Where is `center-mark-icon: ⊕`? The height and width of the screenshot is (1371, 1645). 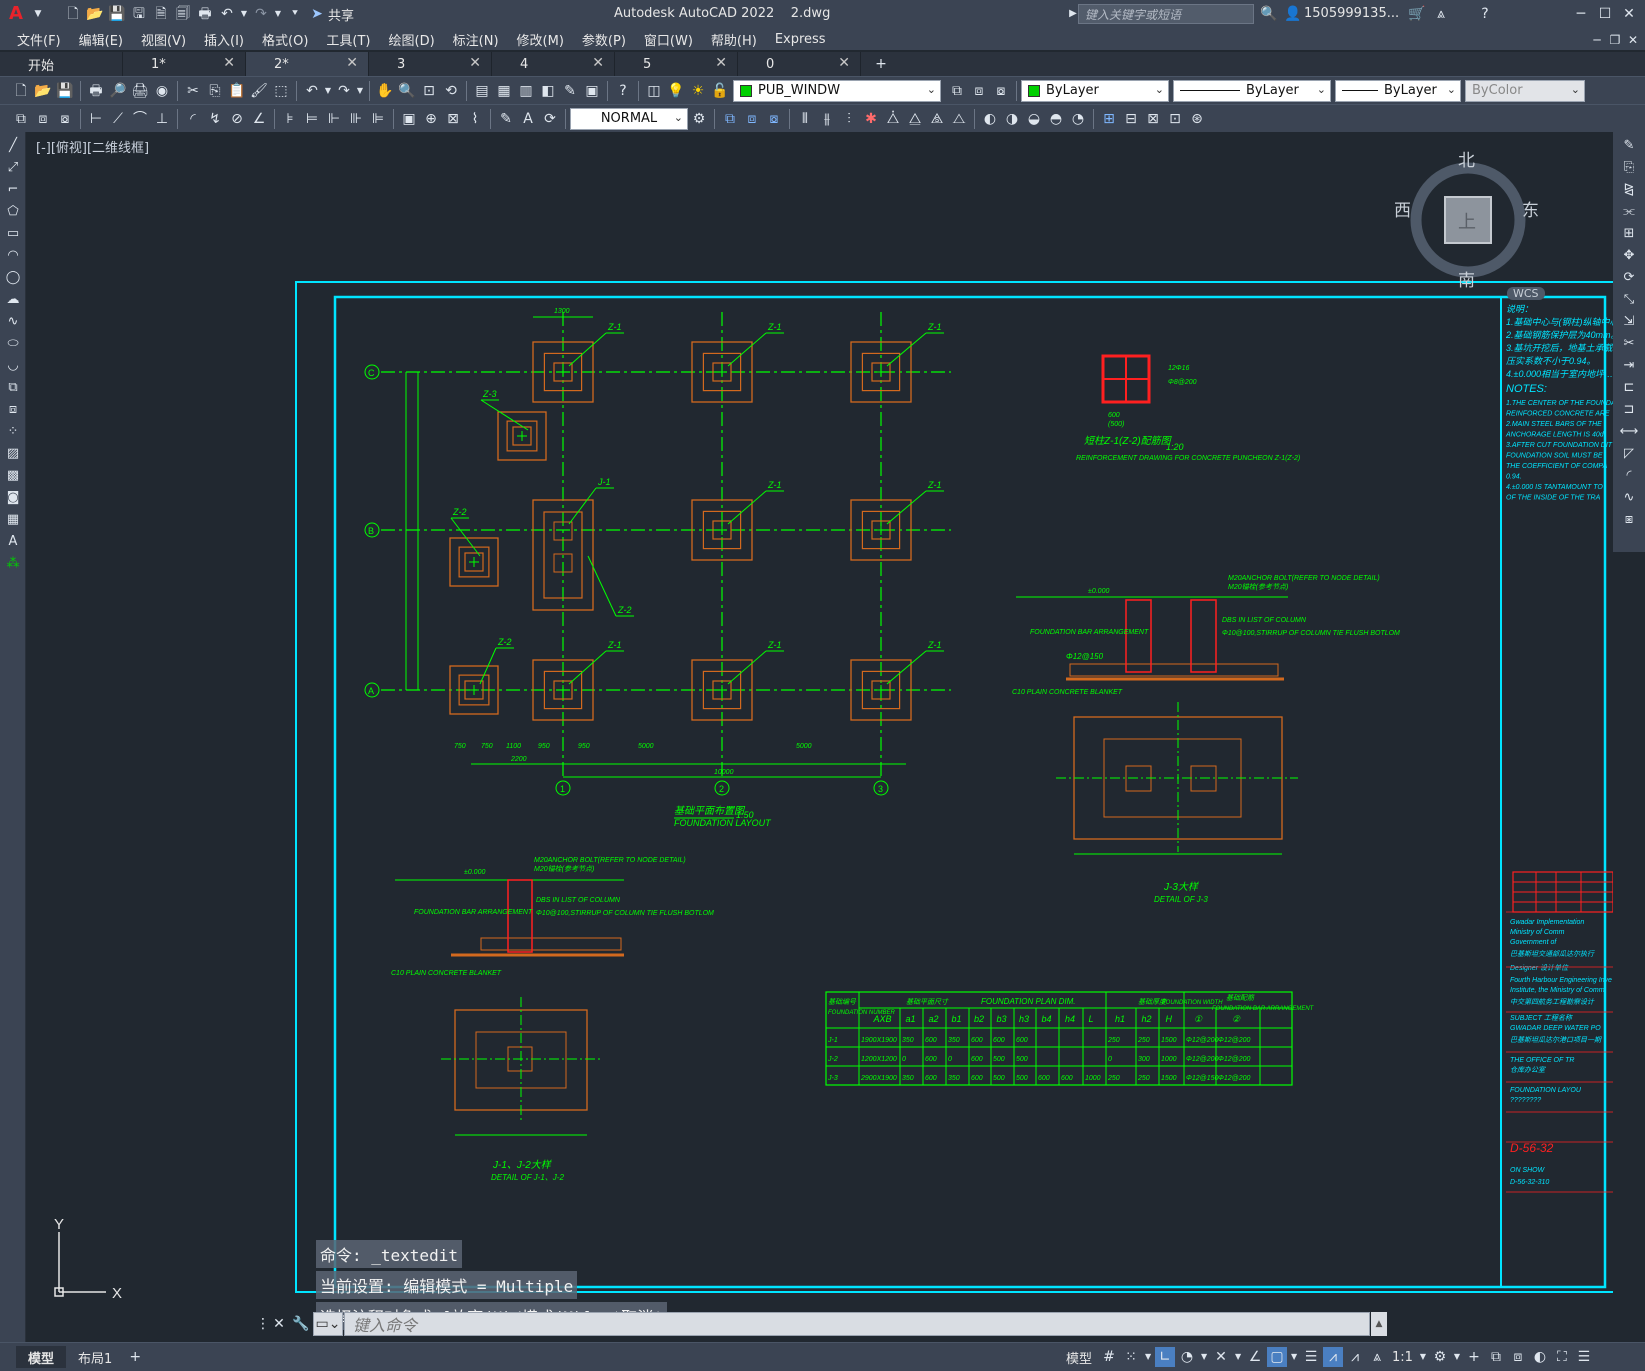
center-mark-icon: ⊕ is located at coordinates (431, 119).